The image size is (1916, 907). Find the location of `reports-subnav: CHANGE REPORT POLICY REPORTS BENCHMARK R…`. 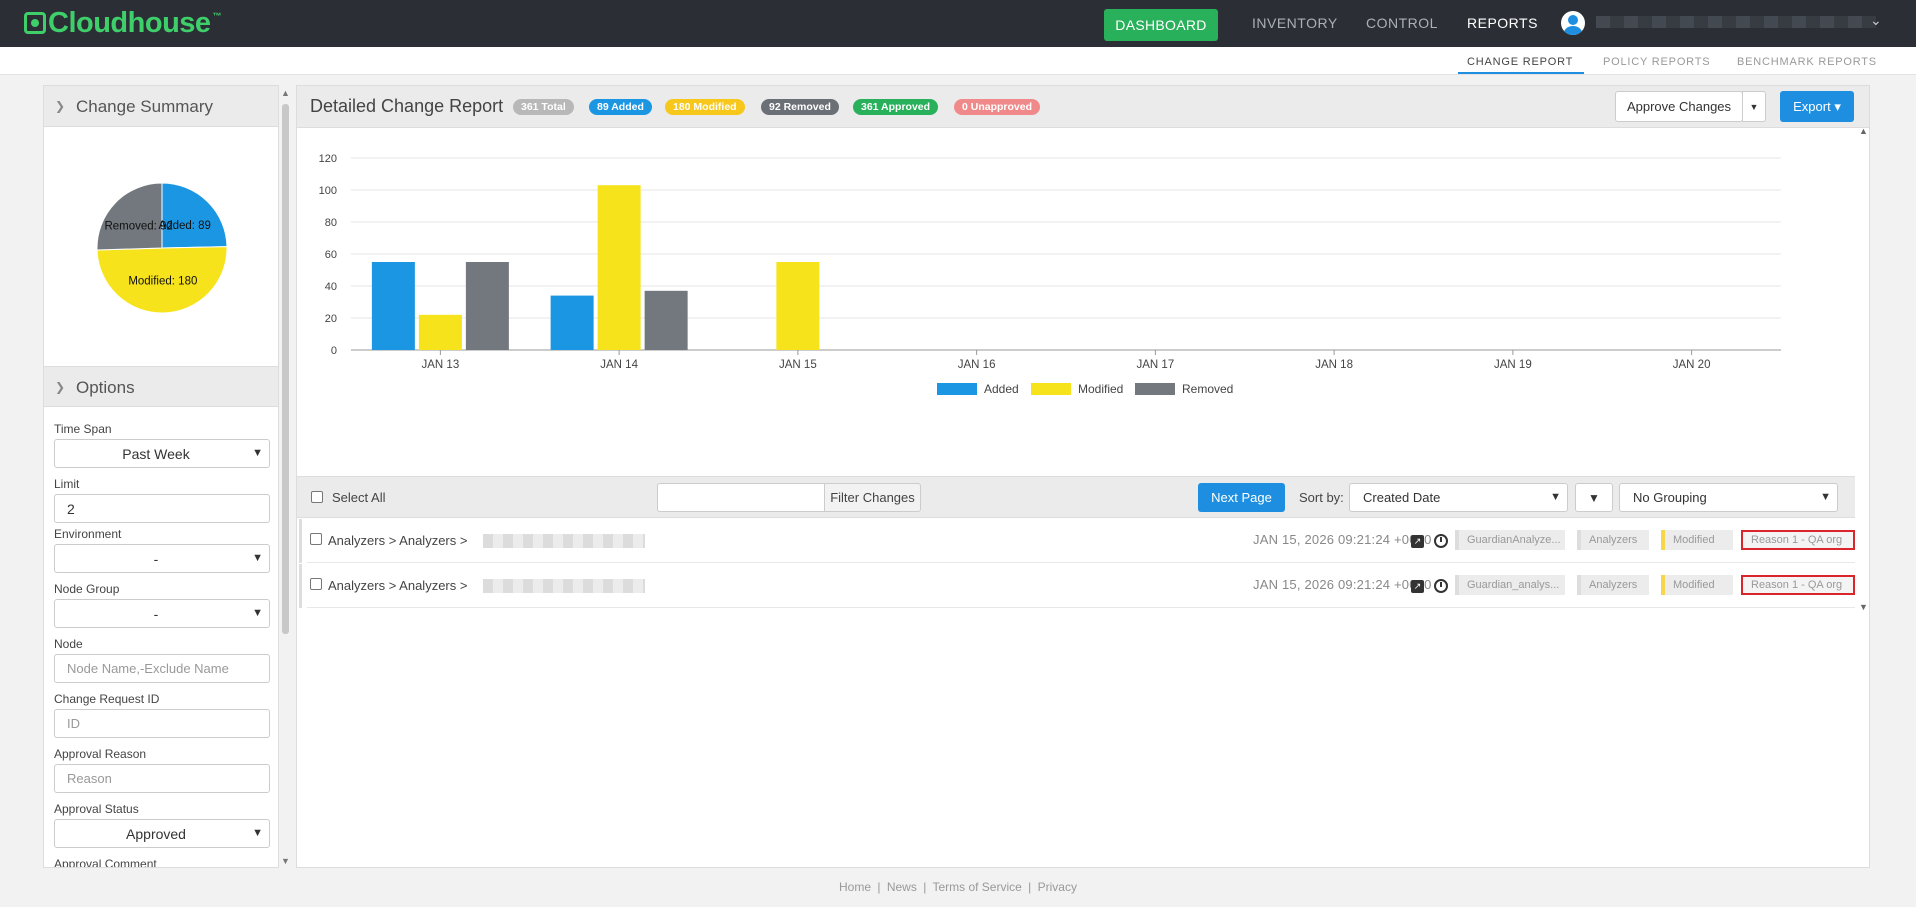

reports-subnav: CHANGE REPORT POLICY REPORTS BENCHMARK R… is located at coordinates (958, 61).